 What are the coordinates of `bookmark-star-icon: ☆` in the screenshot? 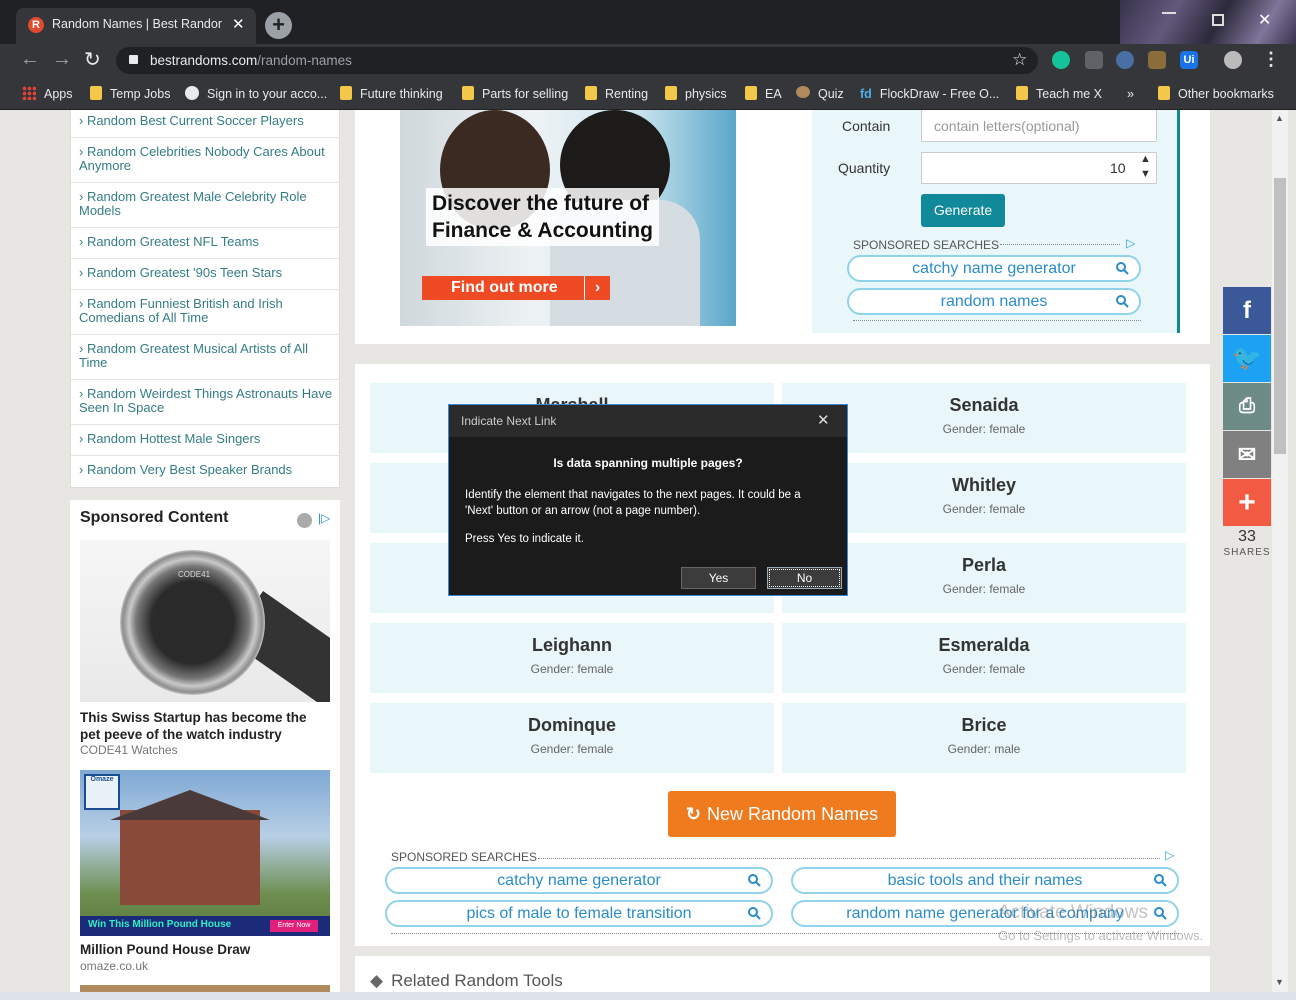 It's located at (1019, 60).